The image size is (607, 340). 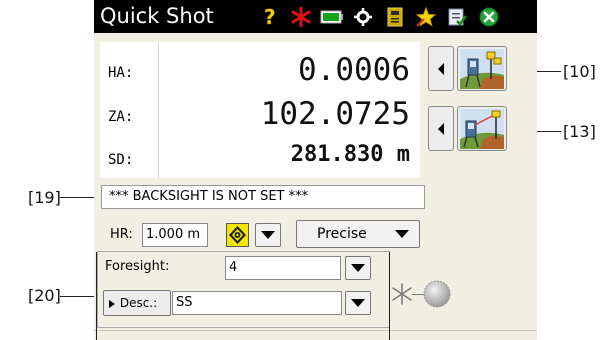 I want to click on foresight-label: Foresight:, so click(x=137, y=266).